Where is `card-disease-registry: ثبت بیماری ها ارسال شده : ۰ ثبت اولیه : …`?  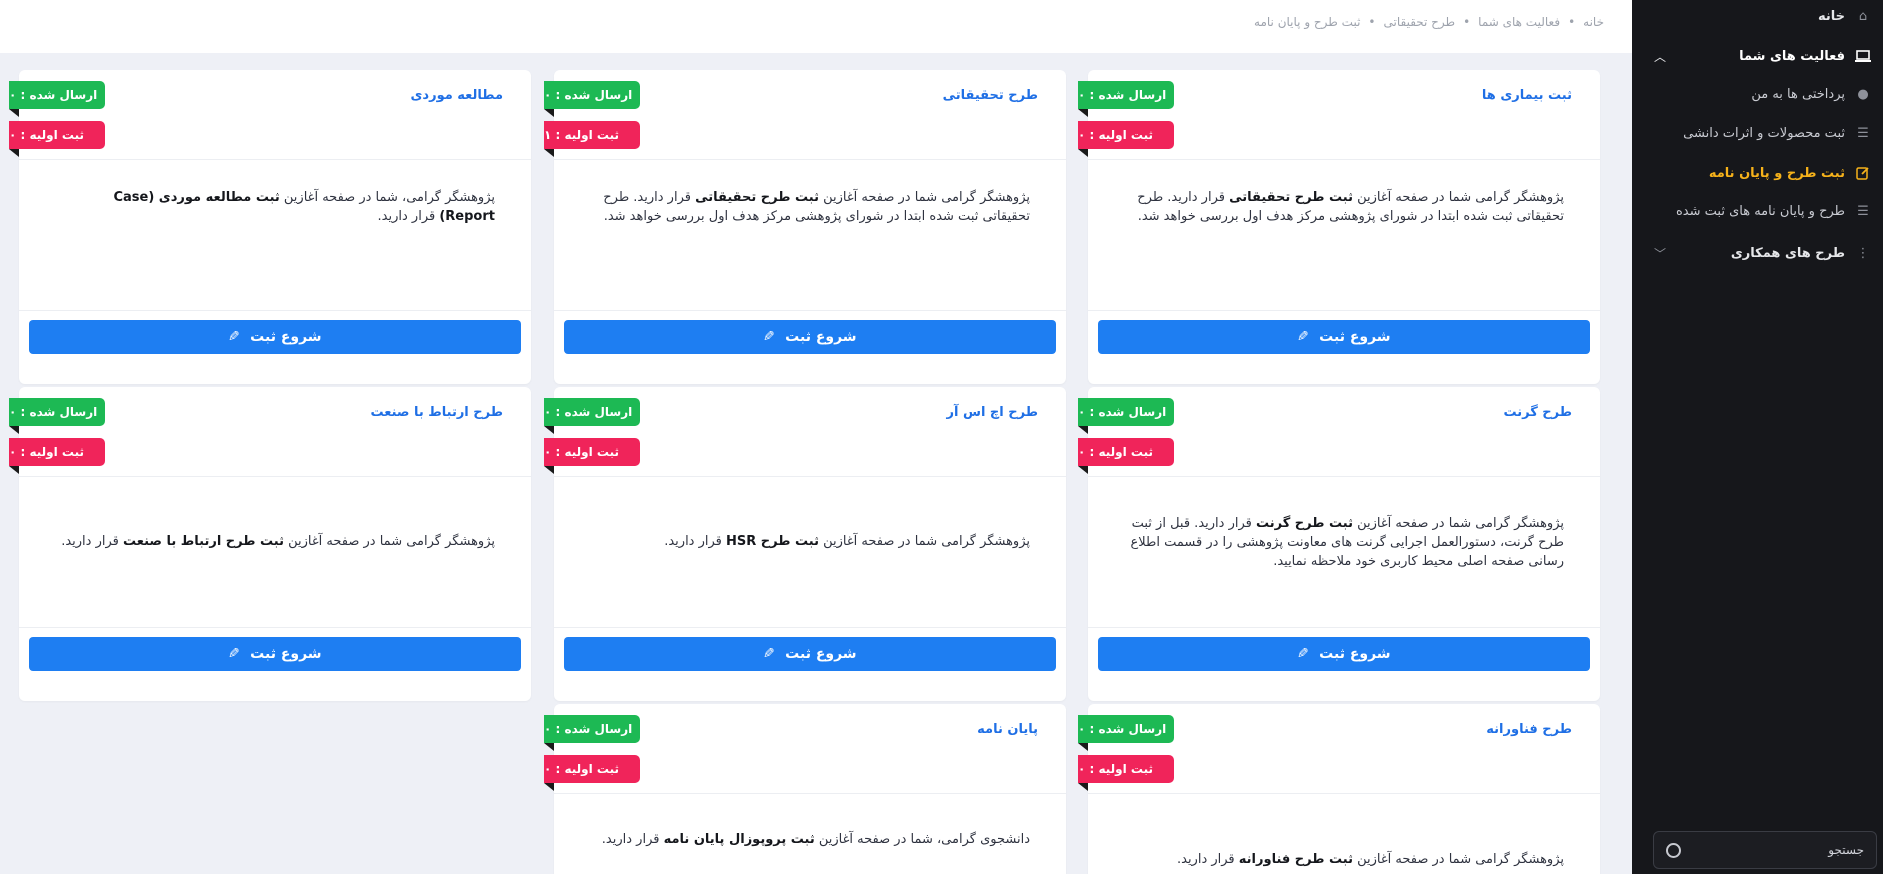 card-disease-registry: ثبت بیماری ها ارسال شده : ۰ ثبت اولیه : … is located at coordinates (1339, 227).